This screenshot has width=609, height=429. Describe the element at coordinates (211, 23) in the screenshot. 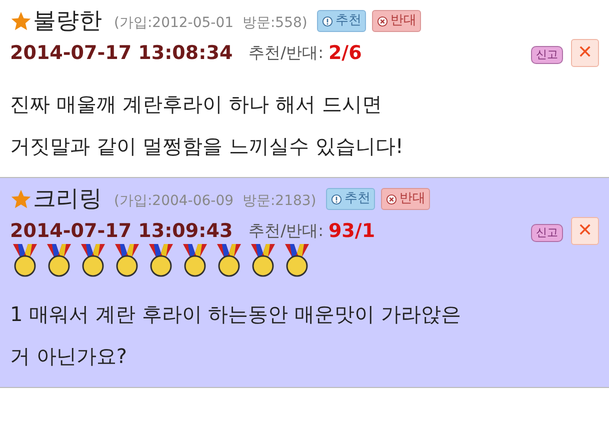

I see `member-info: (가입:2012-05-01 방문:558)` at that location.